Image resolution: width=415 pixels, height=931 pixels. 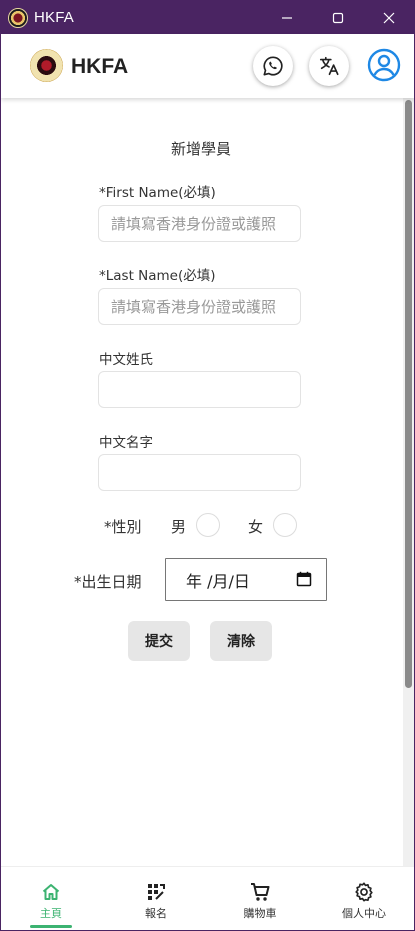 What do you see at coordinates (18, 17) in the screenshot?
I see `app-logo-icon` at bounding box center [18, 17].